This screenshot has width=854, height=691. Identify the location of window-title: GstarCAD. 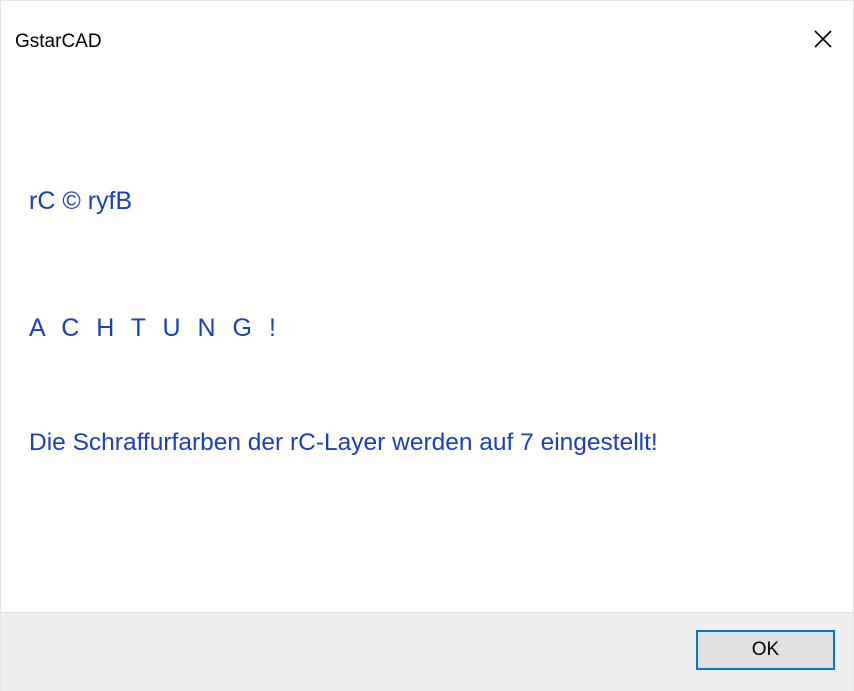
(58, 41).